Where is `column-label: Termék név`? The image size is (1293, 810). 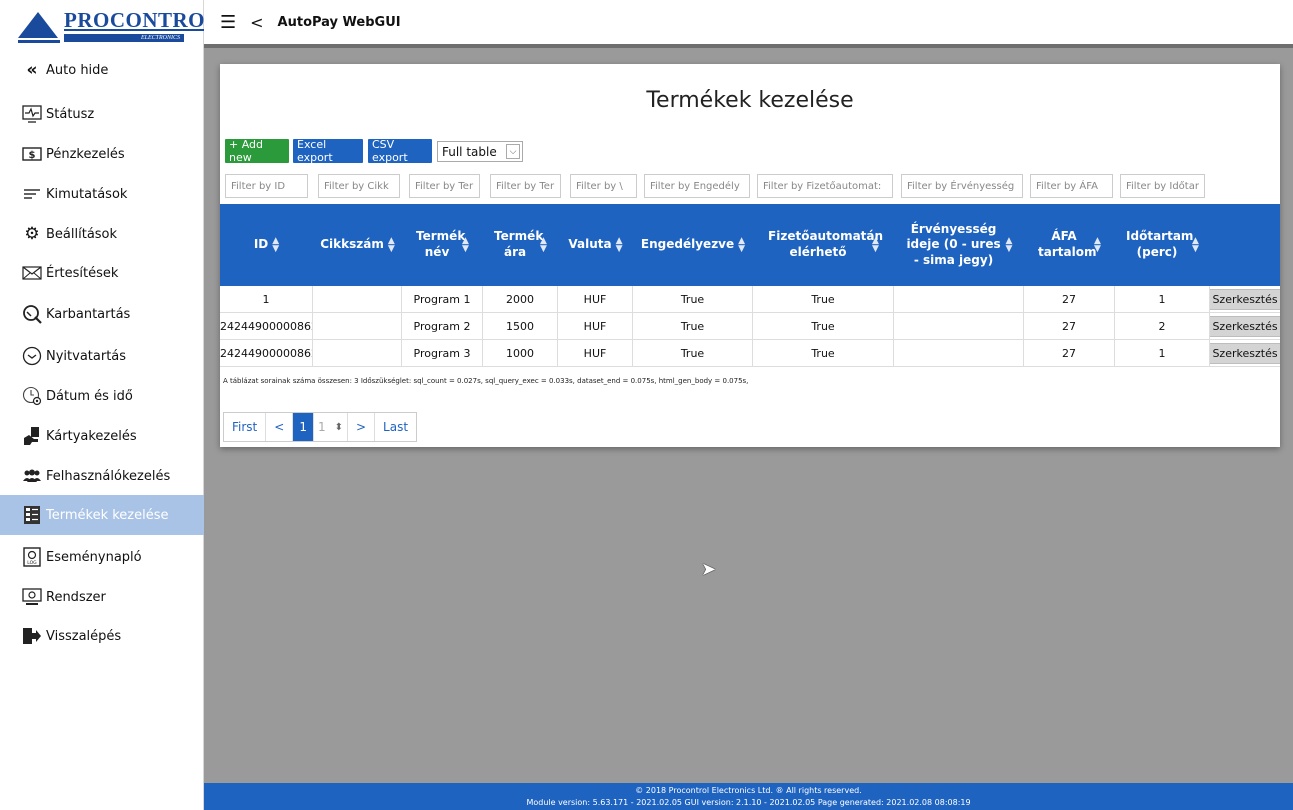
column-label: Termék név is located at coordinates (441, 244).